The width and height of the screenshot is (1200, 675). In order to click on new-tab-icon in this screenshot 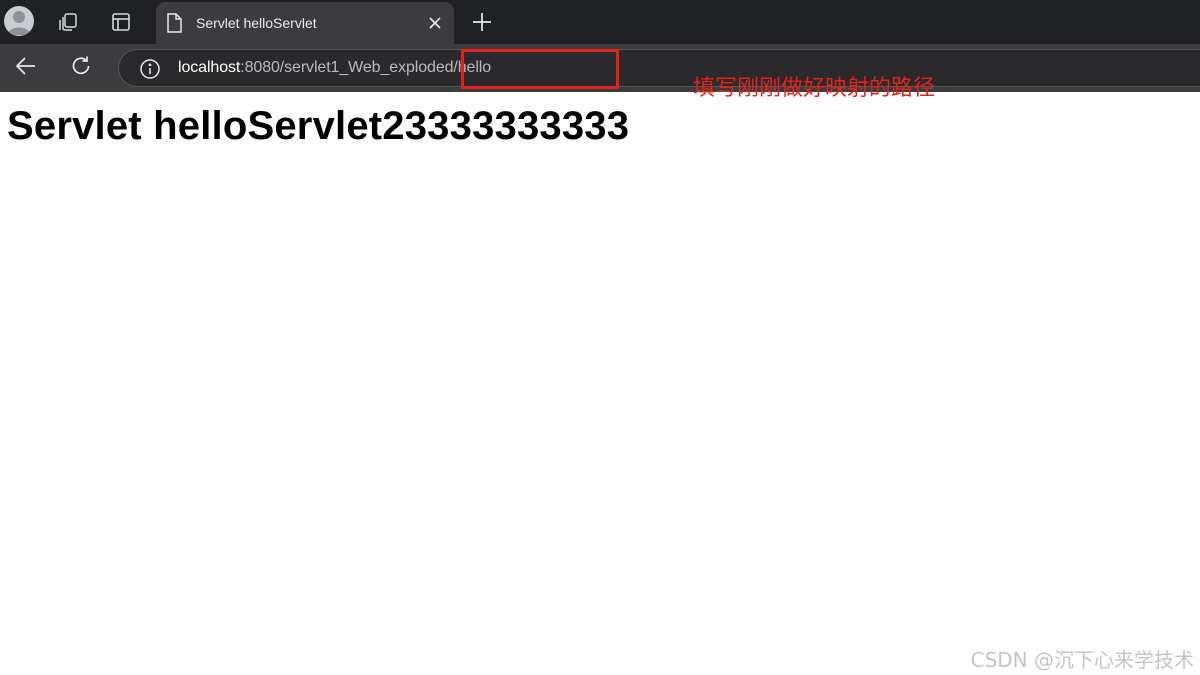, I will do `click(482, 22)`.